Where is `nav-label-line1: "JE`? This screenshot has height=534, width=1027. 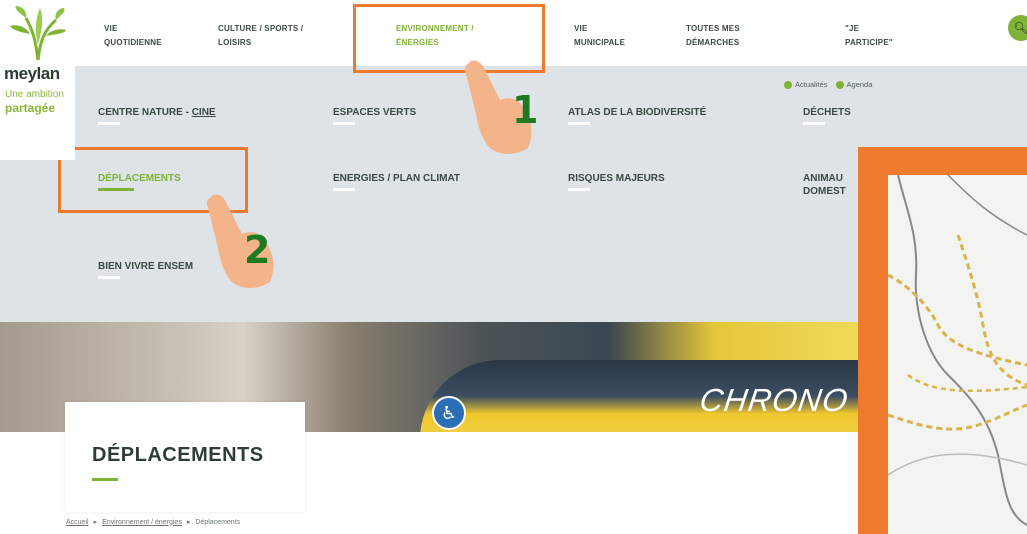
nav-label-line1: "JE is located at coordinates (852, 28).